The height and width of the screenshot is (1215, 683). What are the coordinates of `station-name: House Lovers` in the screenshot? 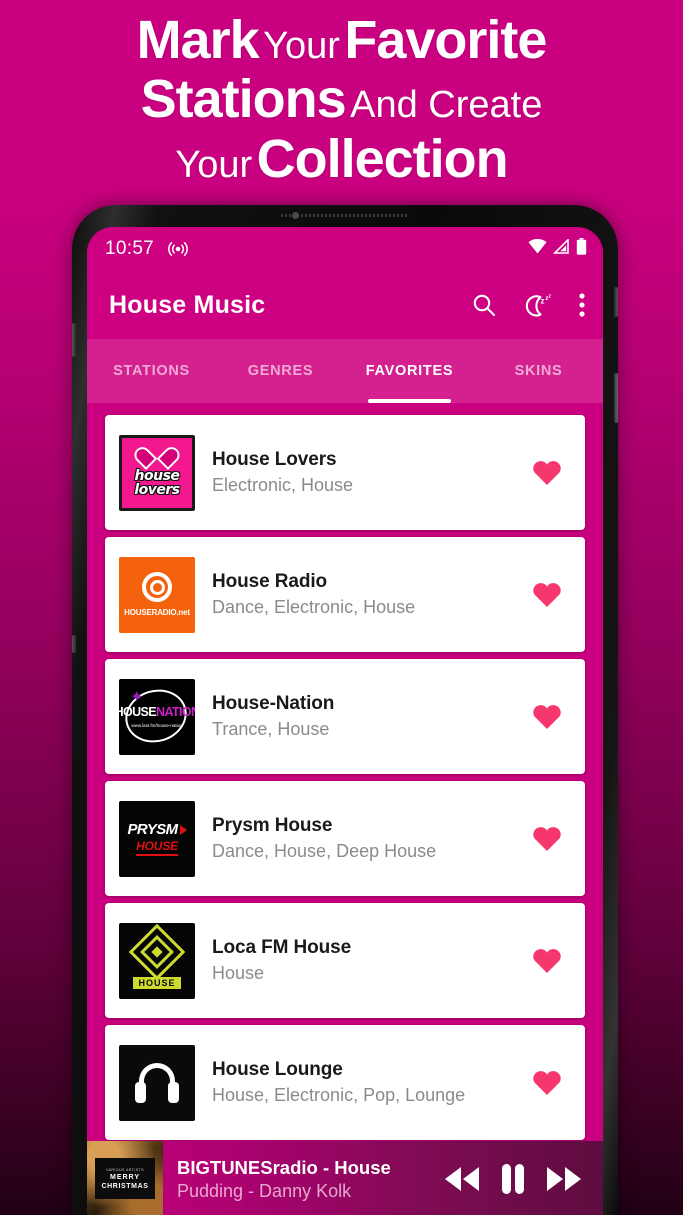 It's located at (274, 459).